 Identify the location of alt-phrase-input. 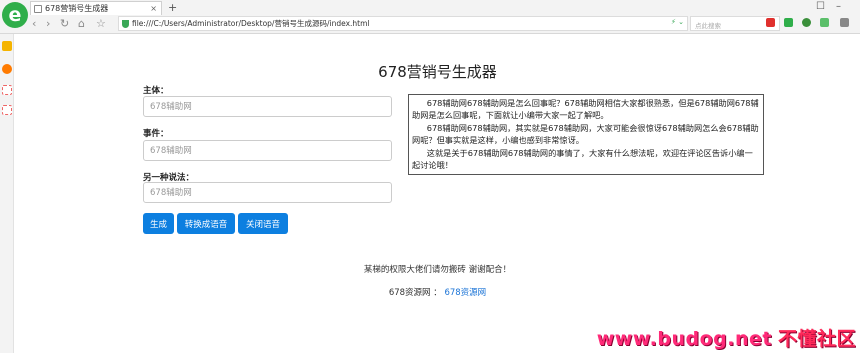
(267, 192).